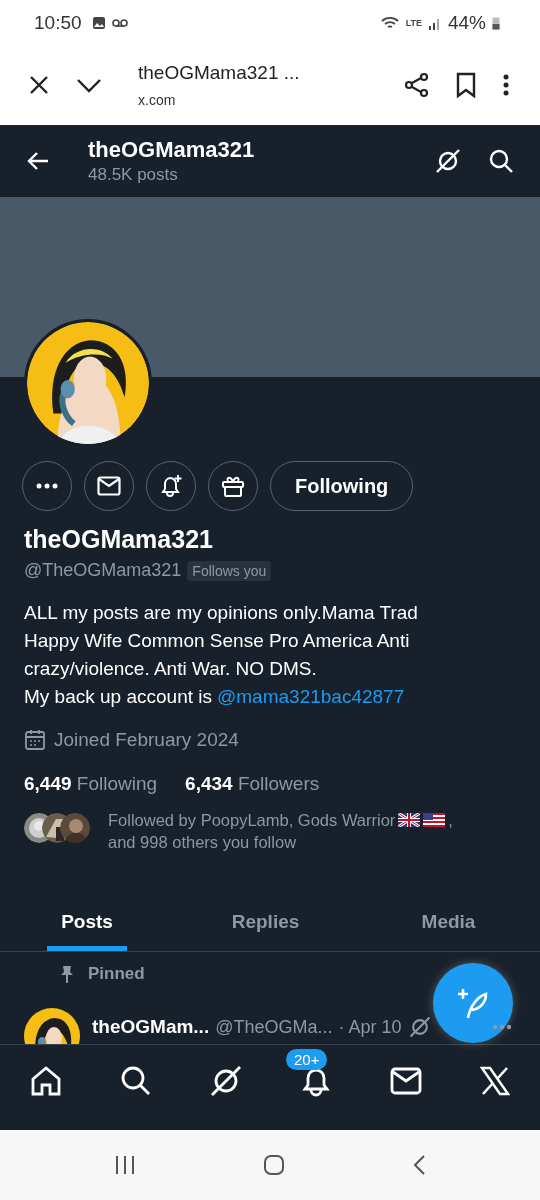 The height and width of the screenshot is (1200, 540). I want to click on close-icon, so click(39, 85).